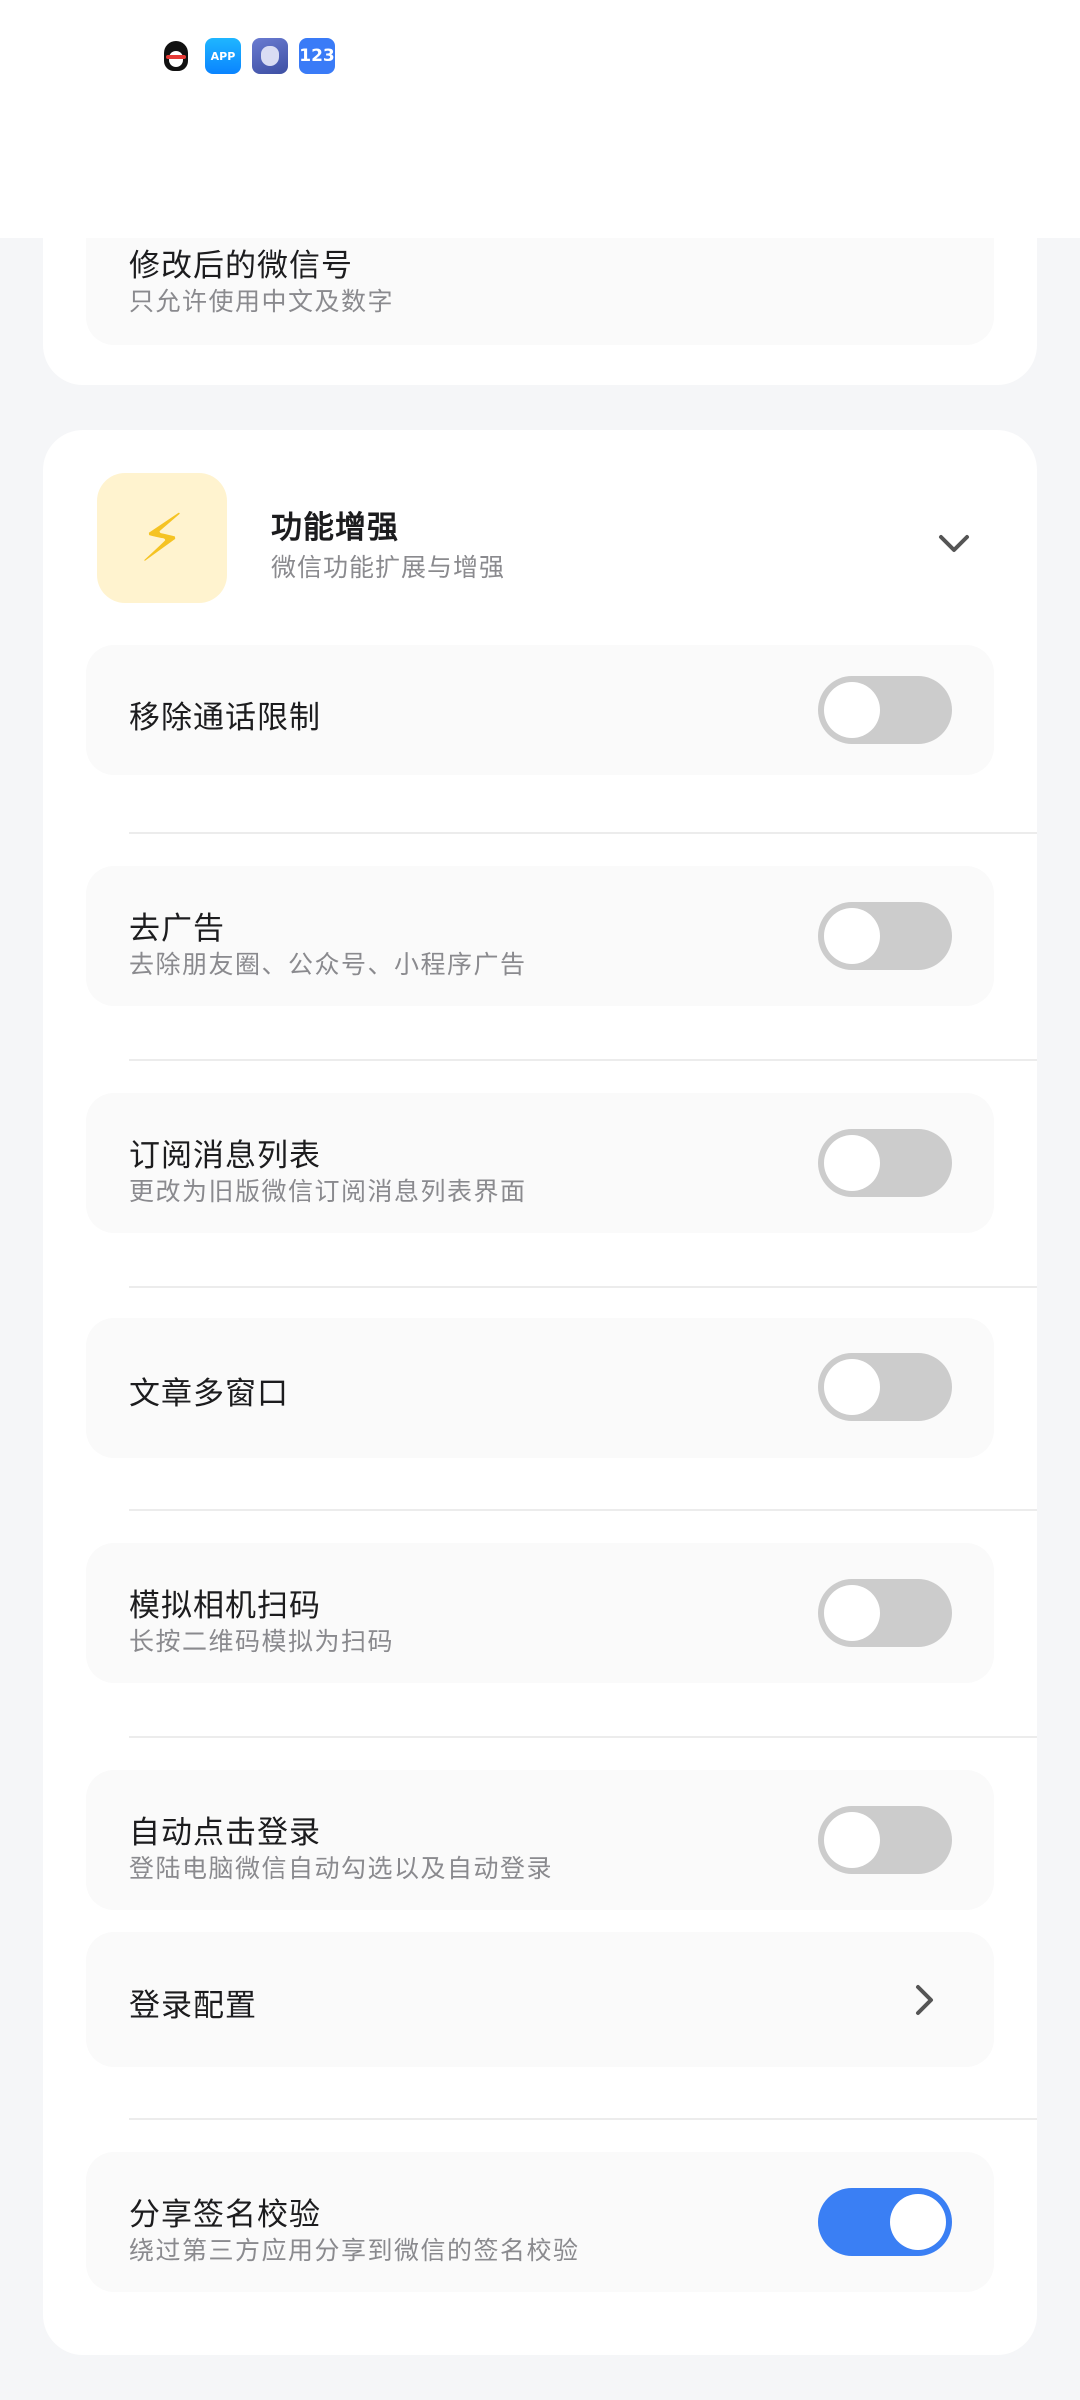 This screenshot has height=2400, width=1080. What do you see at coordinates (540, 119) in the screenshot?
I see `status-bar: APP 123` at bounding box center [540, 119].